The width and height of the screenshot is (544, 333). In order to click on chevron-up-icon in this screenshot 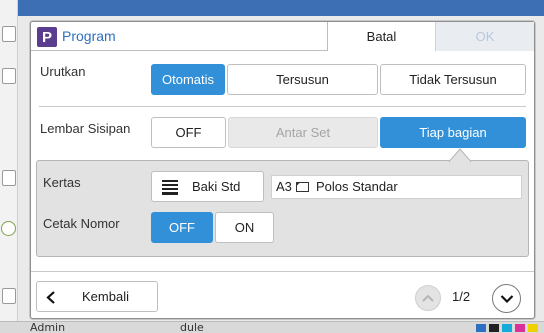, I will do `click(428, 298)`.